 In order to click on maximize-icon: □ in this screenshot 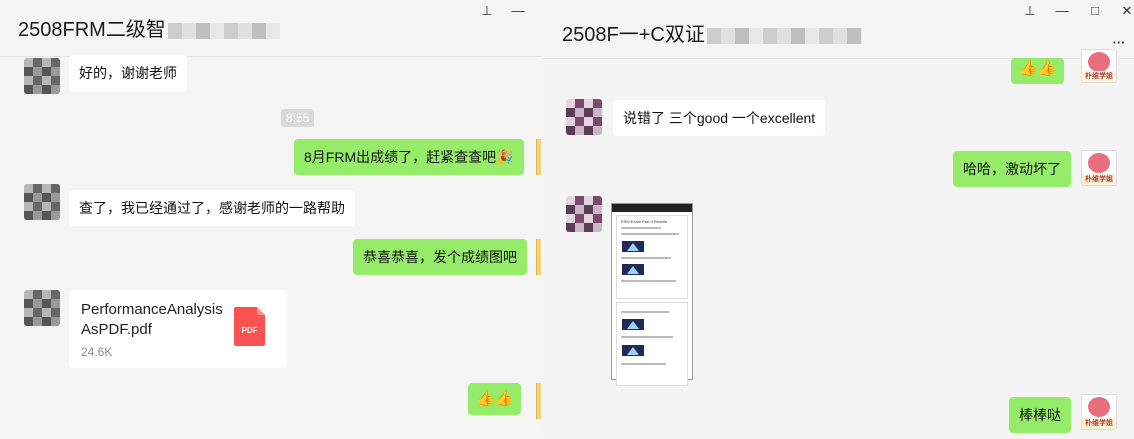, I will do `click(1095, 11)`.